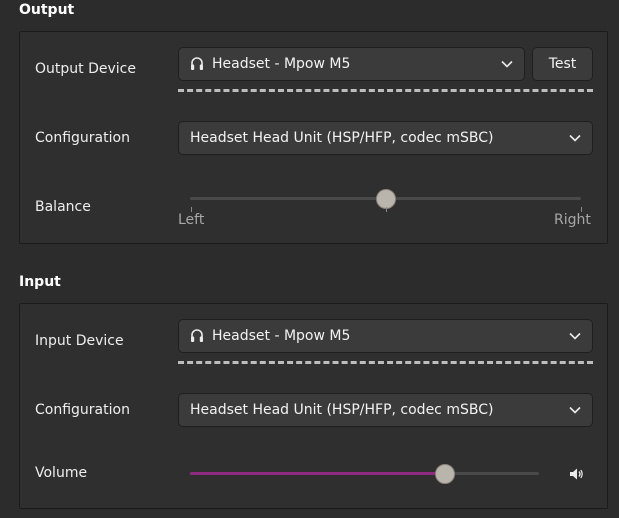 This screenshot has width=619, height=518. What do you see at coordinates (61, 473) in the screenshot?
I see `volume-label: Volume` at bounding box center [61, 473].